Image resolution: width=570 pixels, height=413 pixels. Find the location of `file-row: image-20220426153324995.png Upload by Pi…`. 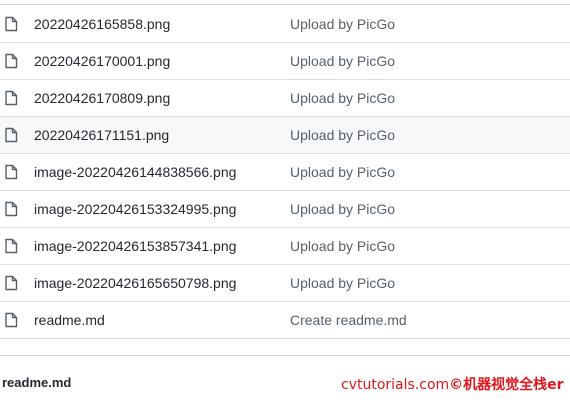

file-row: image-20220426153324995.png Upload by Pi… is located at coordinates (285, 208).